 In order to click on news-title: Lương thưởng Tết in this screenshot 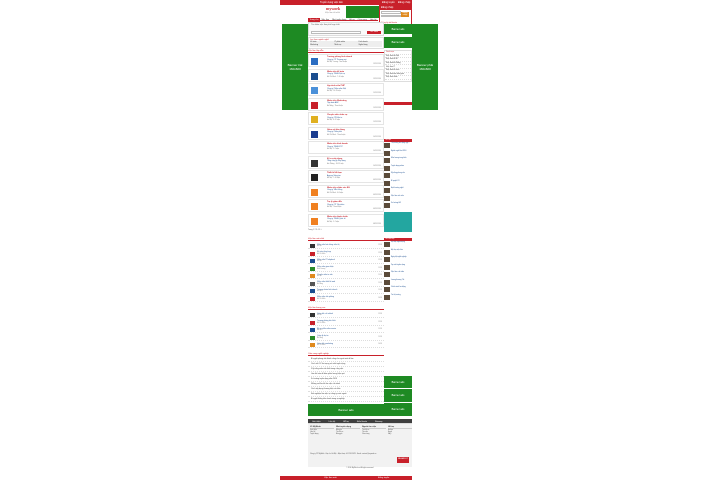, I will do `click(401, 281)`.